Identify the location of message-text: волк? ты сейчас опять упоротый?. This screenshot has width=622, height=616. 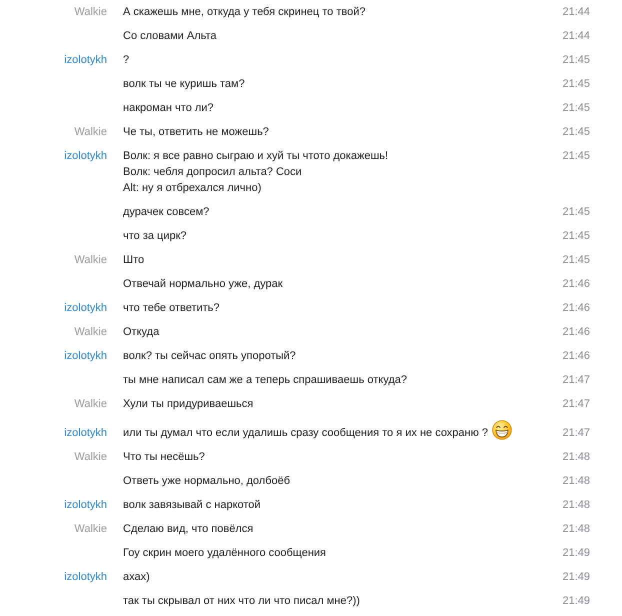
(209, 356).